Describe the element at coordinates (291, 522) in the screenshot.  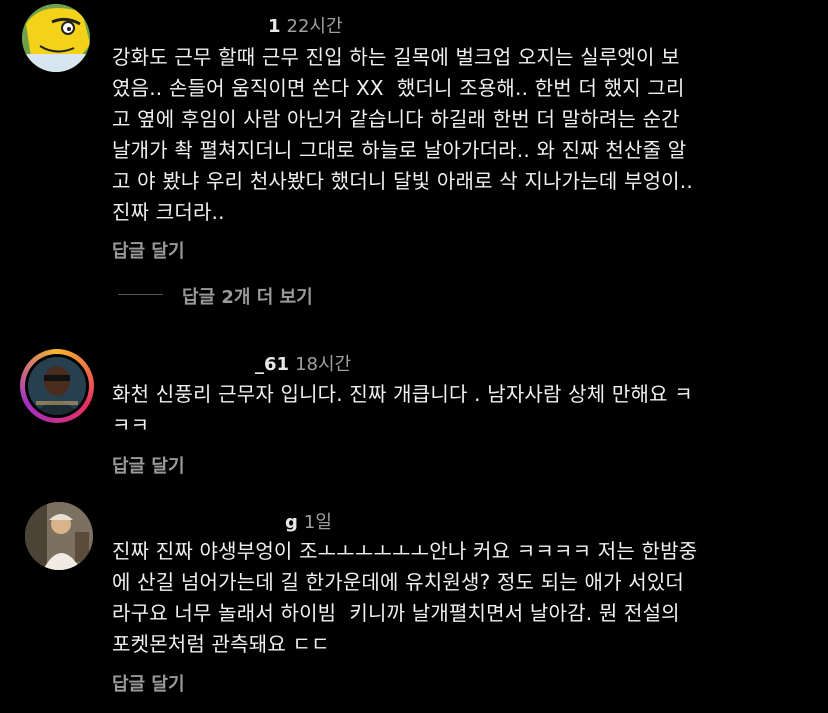
I see `comment-username: g` at that location.